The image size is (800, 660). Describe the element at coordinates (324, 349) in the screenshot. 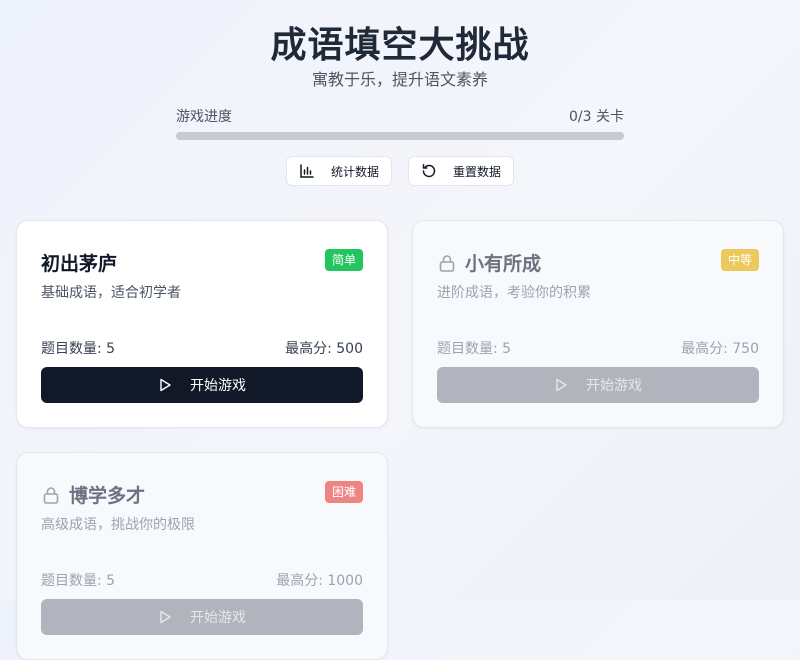

I see `high-score: 最高分: 500` at that location.